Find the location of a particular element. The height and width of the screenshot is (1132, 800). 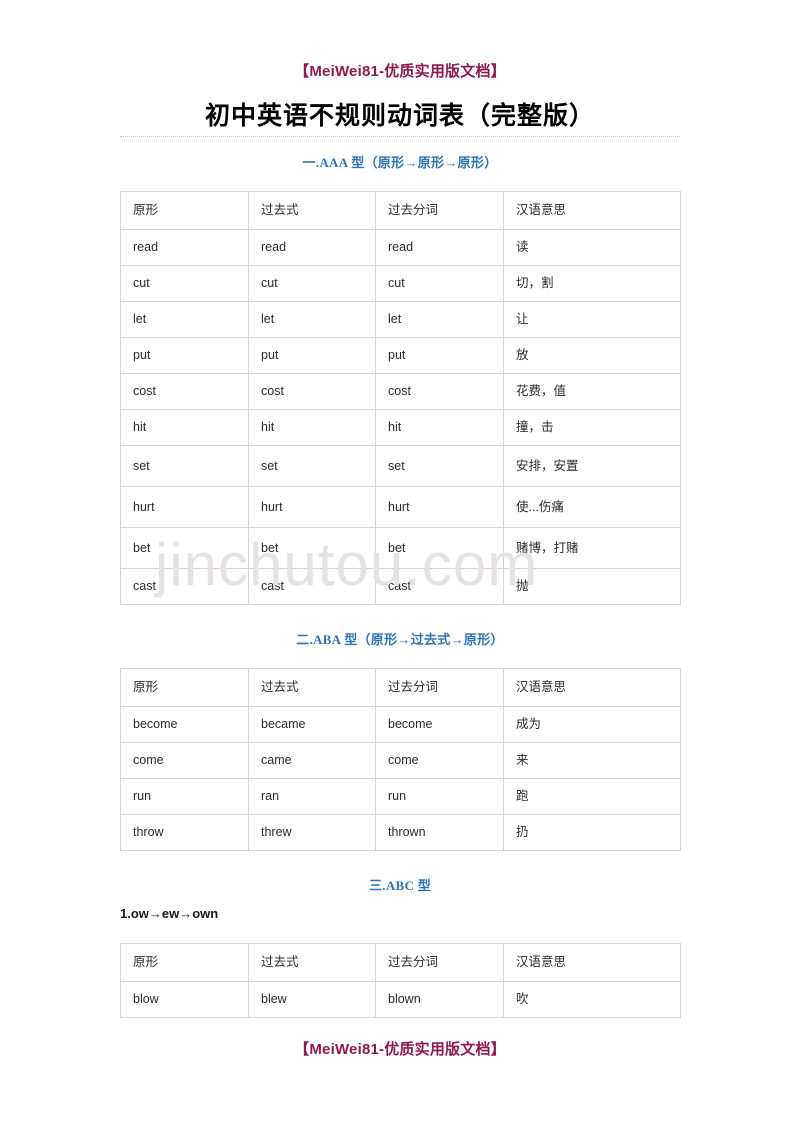

table-cell: 安排，安置 is located at coordinates (592, 466).